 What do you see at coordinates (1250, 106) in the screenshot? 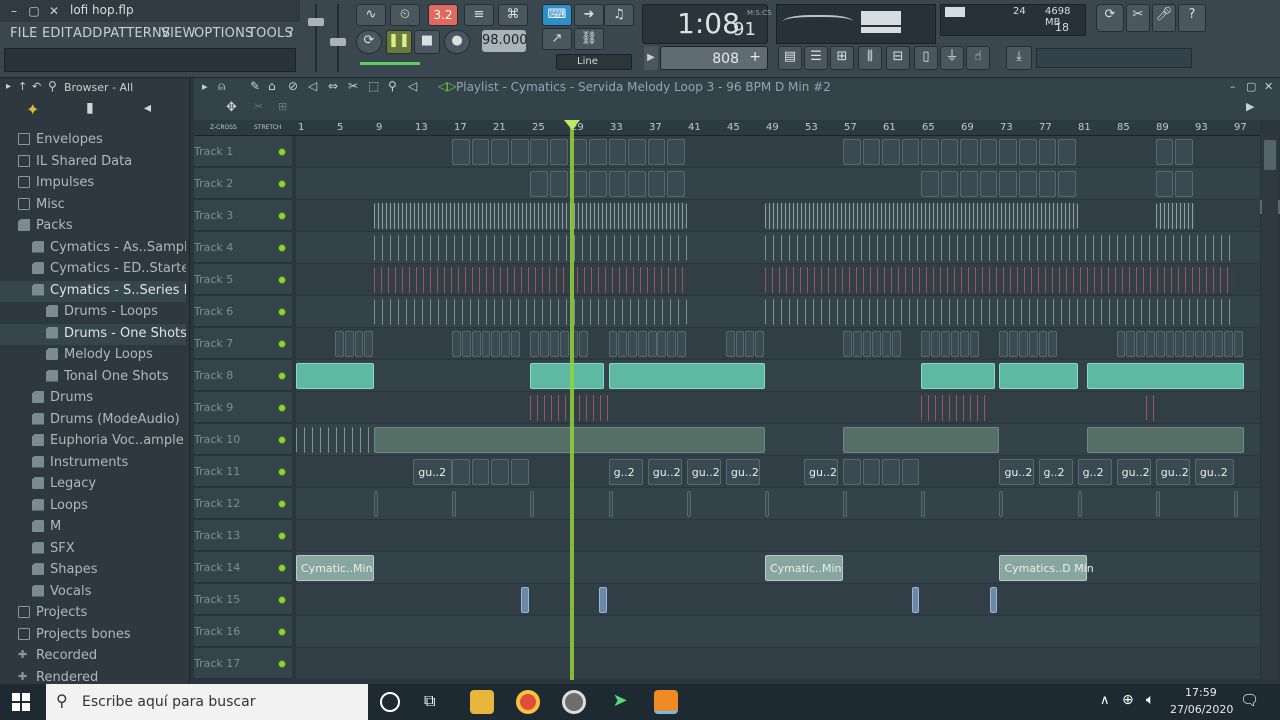
I see `scroll-right-icon: ▶` at bounding box center [1250, 106].